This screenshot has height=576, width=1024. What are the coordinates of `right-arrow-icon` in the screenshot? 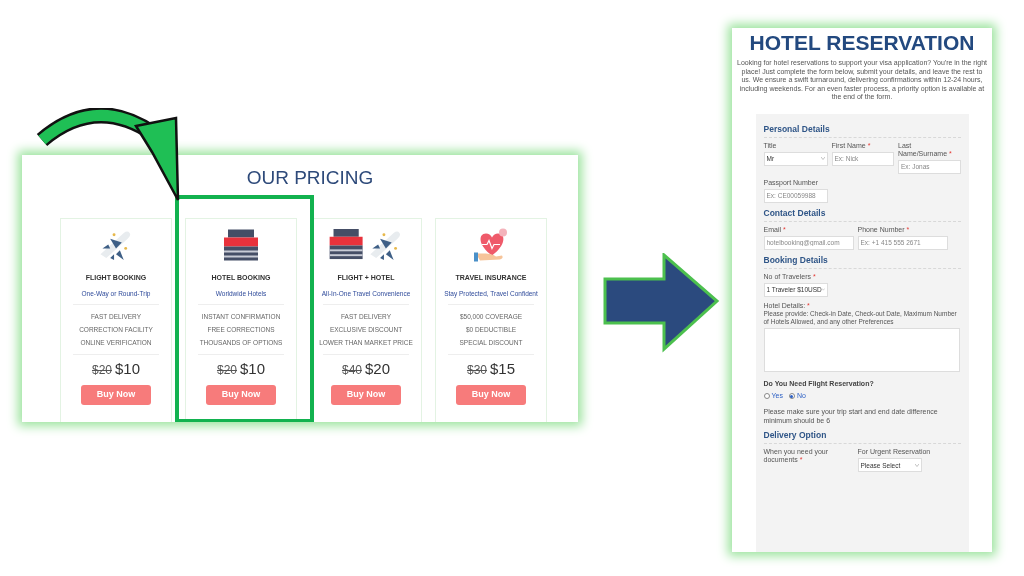 It's located at (661, 303).